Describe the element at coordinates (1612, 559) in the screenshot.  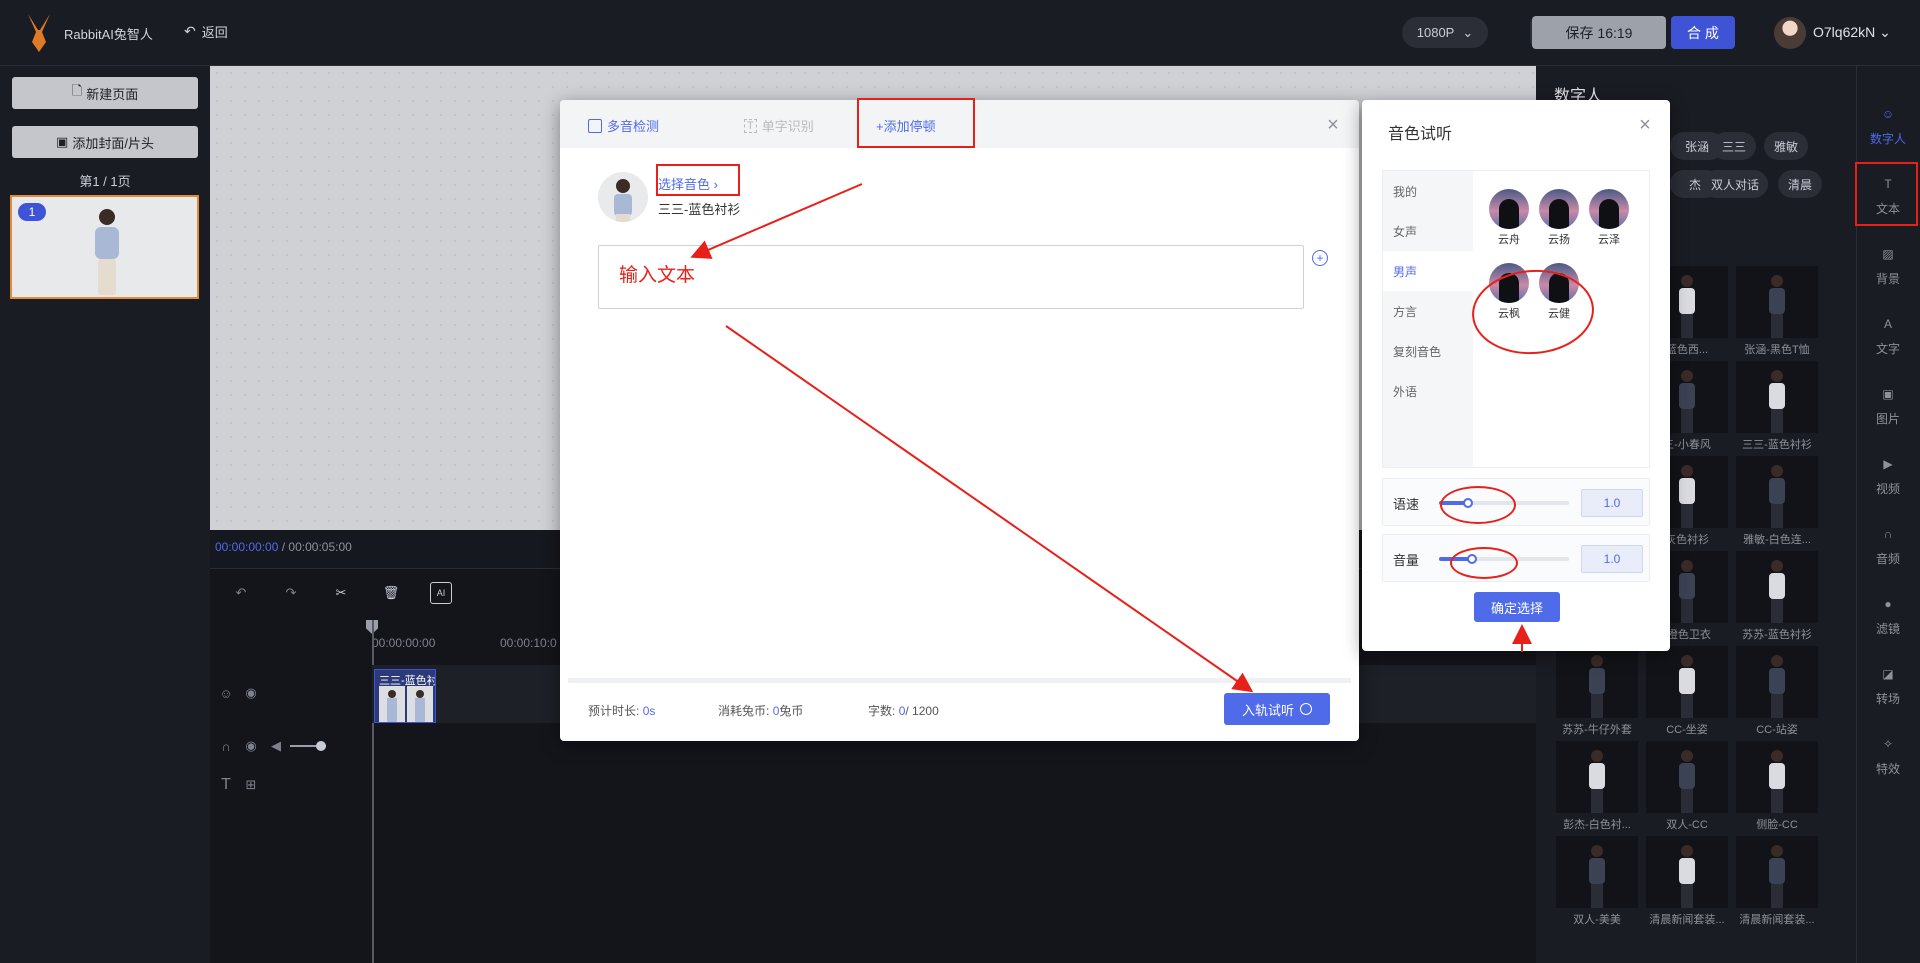
I see `volume-value: 1.0` at that location.